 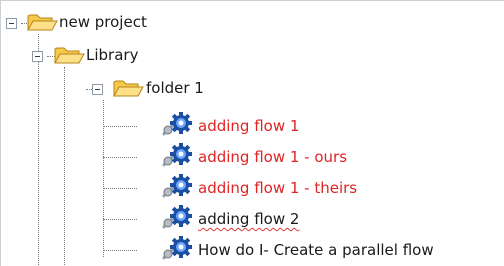 What do you see at coordinates (272, 157) in the screenshot?
I see `tree-node-flow: adding flow 1 - ours` at bounding box center [272, 157].